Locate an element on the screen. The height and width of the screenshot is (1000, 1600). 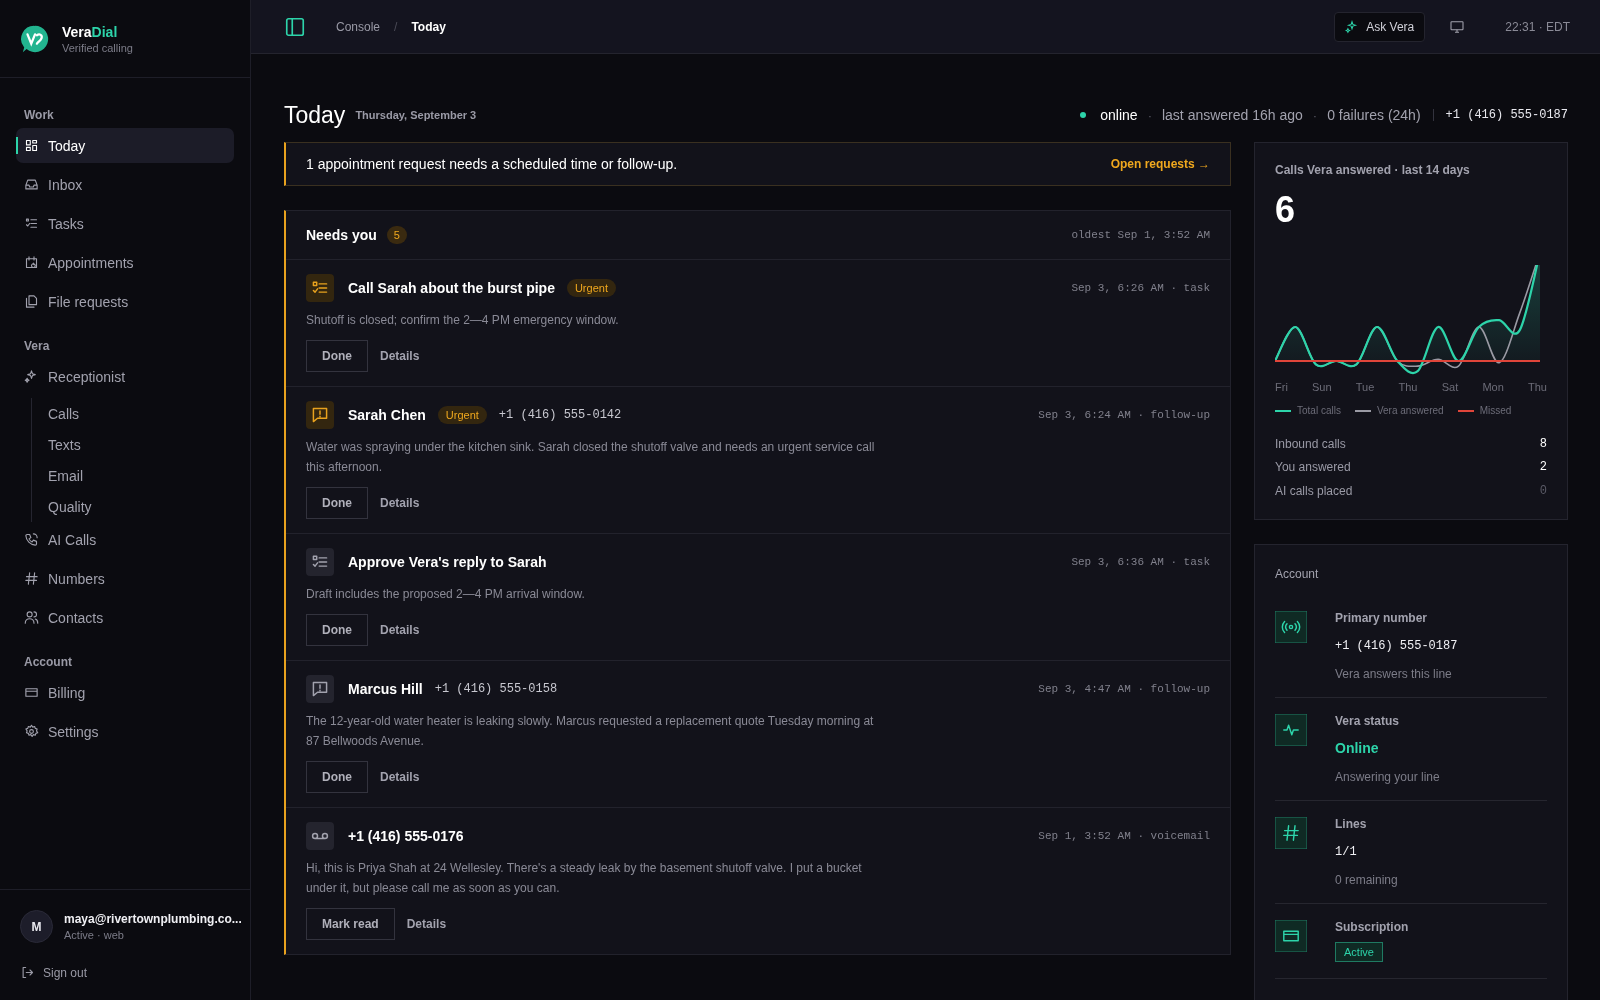
item-description: Draft includes the proposed 2—4 PM arrival window. is located at coordinates (446, 594).